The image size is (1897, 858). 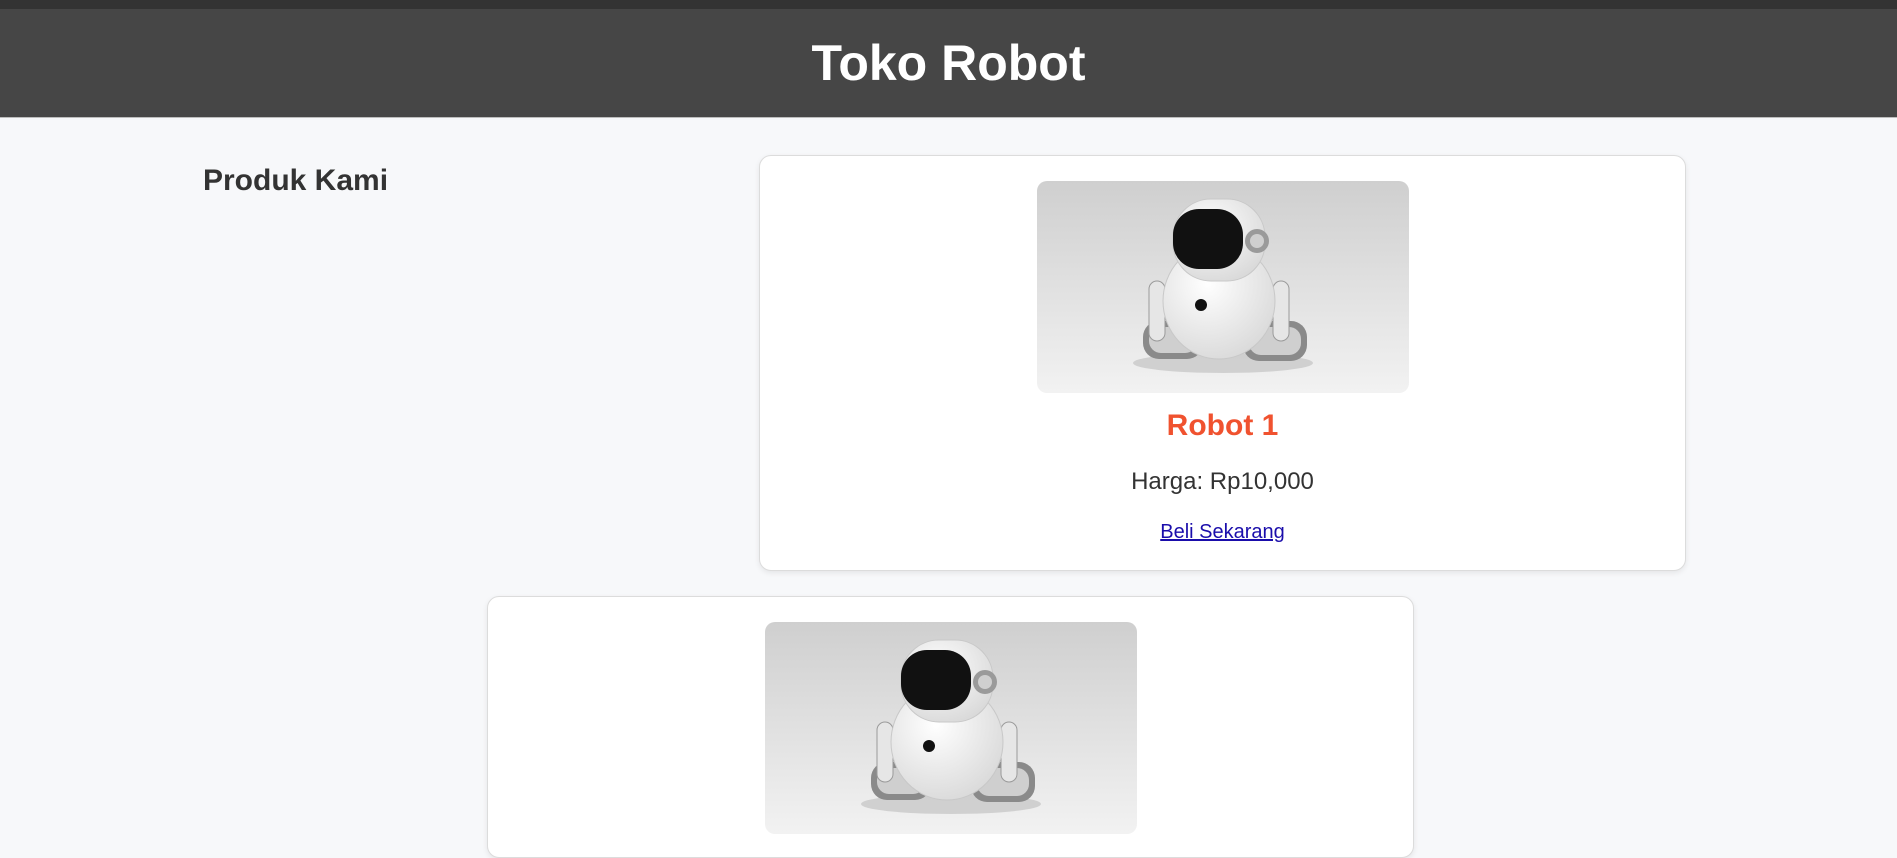 I want to click on site-title: Toko Robot, so click(x=948, y=63).